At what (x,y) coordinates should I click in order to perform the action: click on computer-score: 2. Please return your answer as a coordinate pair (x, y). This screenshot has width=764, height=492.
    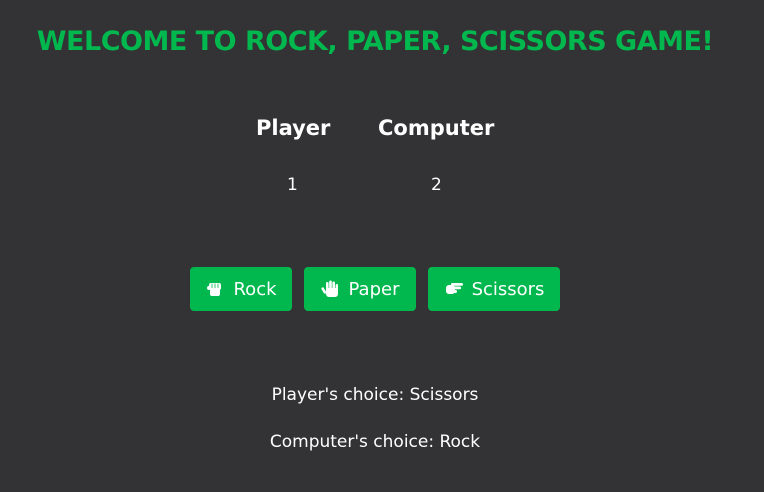
    Looking at the image, I should click on (436, 185).